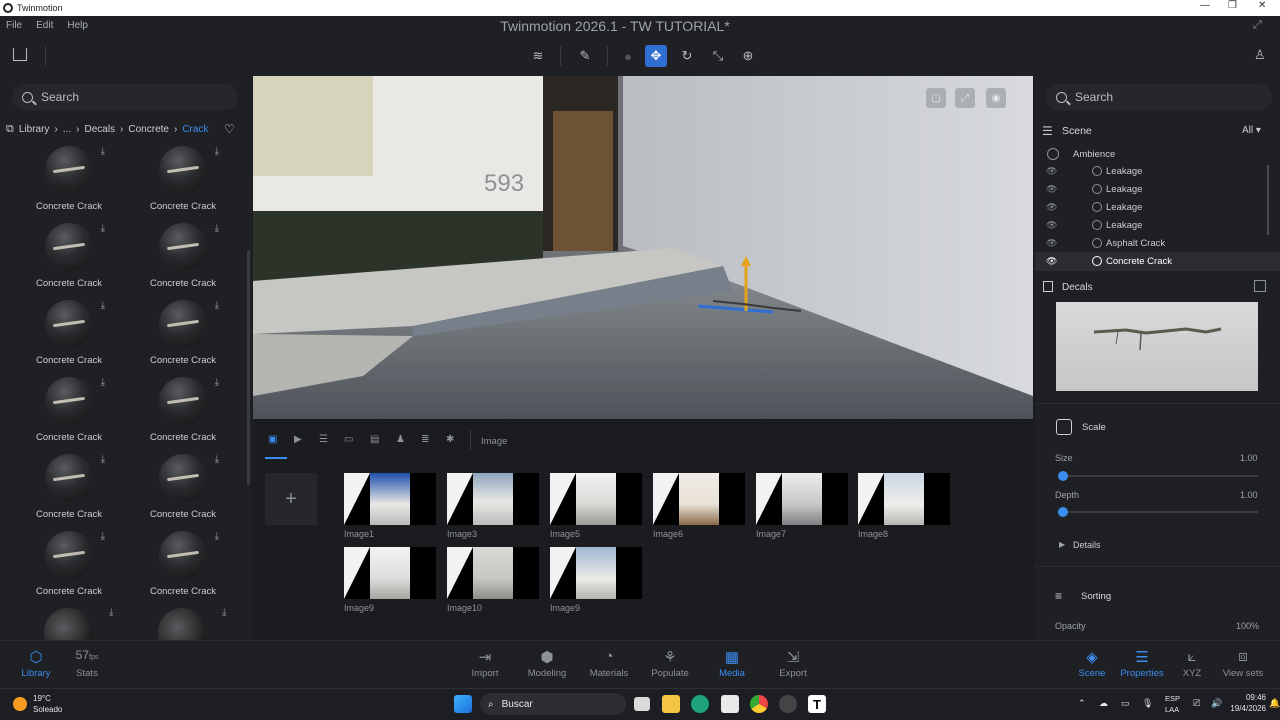 This screenshot has height=720, width=1280. Describe the element at coordinates (1082, 703) in the screenshot. I see `chevron-up-icon: ⌃` at that location.